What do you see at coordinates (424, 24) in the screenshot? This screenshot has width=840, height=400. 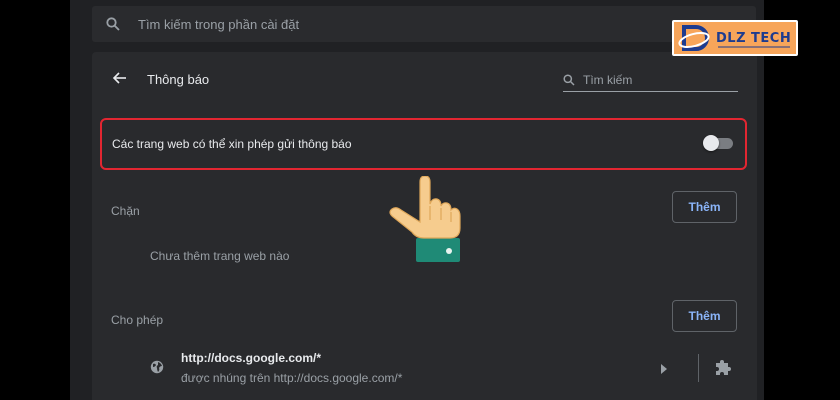 I see `settings-search-bar: Tìm kiếm trong phần cài đặt` at bounding box center [424, 24].